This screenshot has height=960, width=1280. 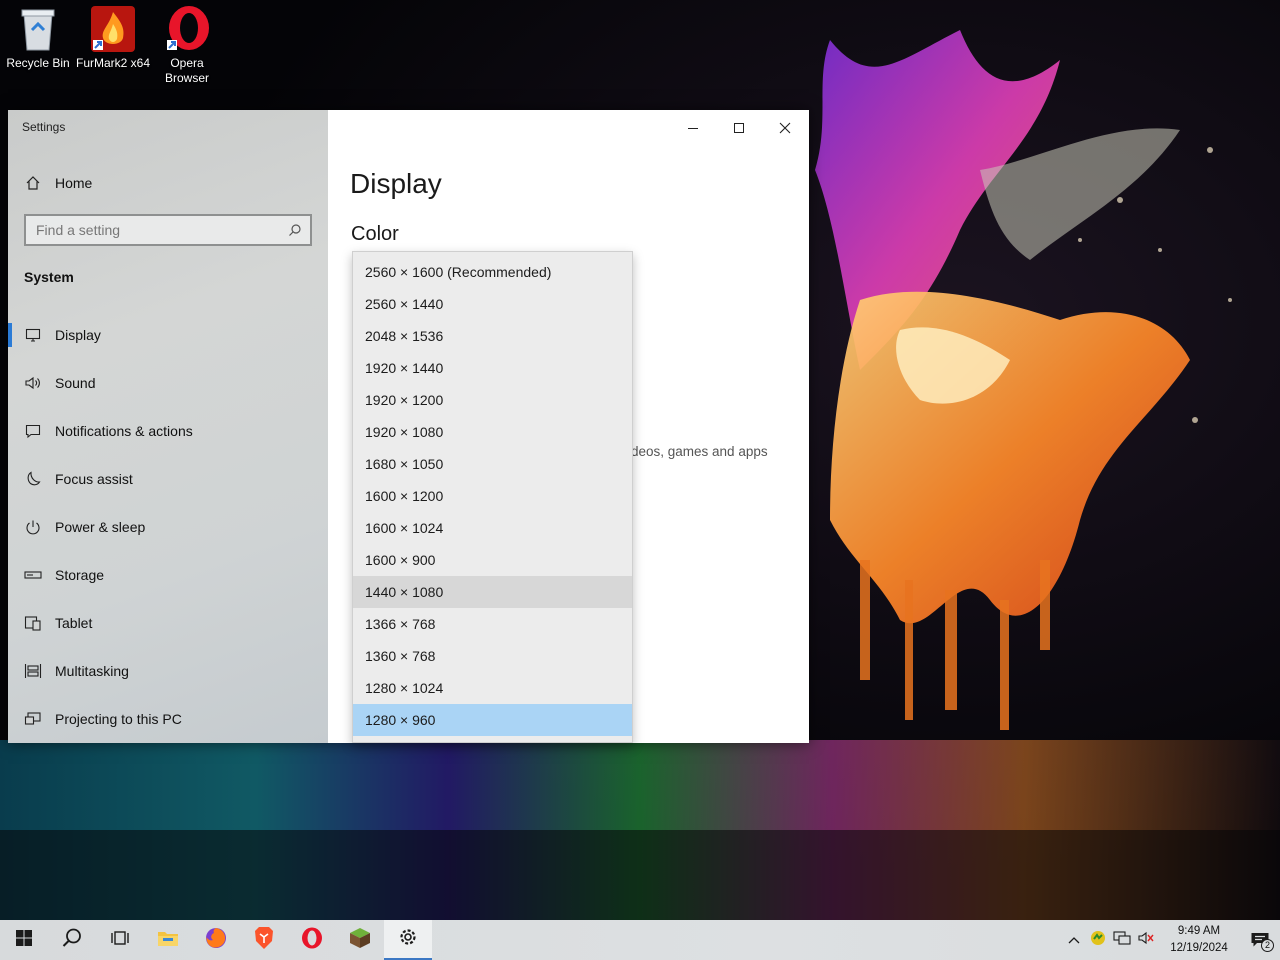 I want to click on close-button, so click(x=785, y=130).